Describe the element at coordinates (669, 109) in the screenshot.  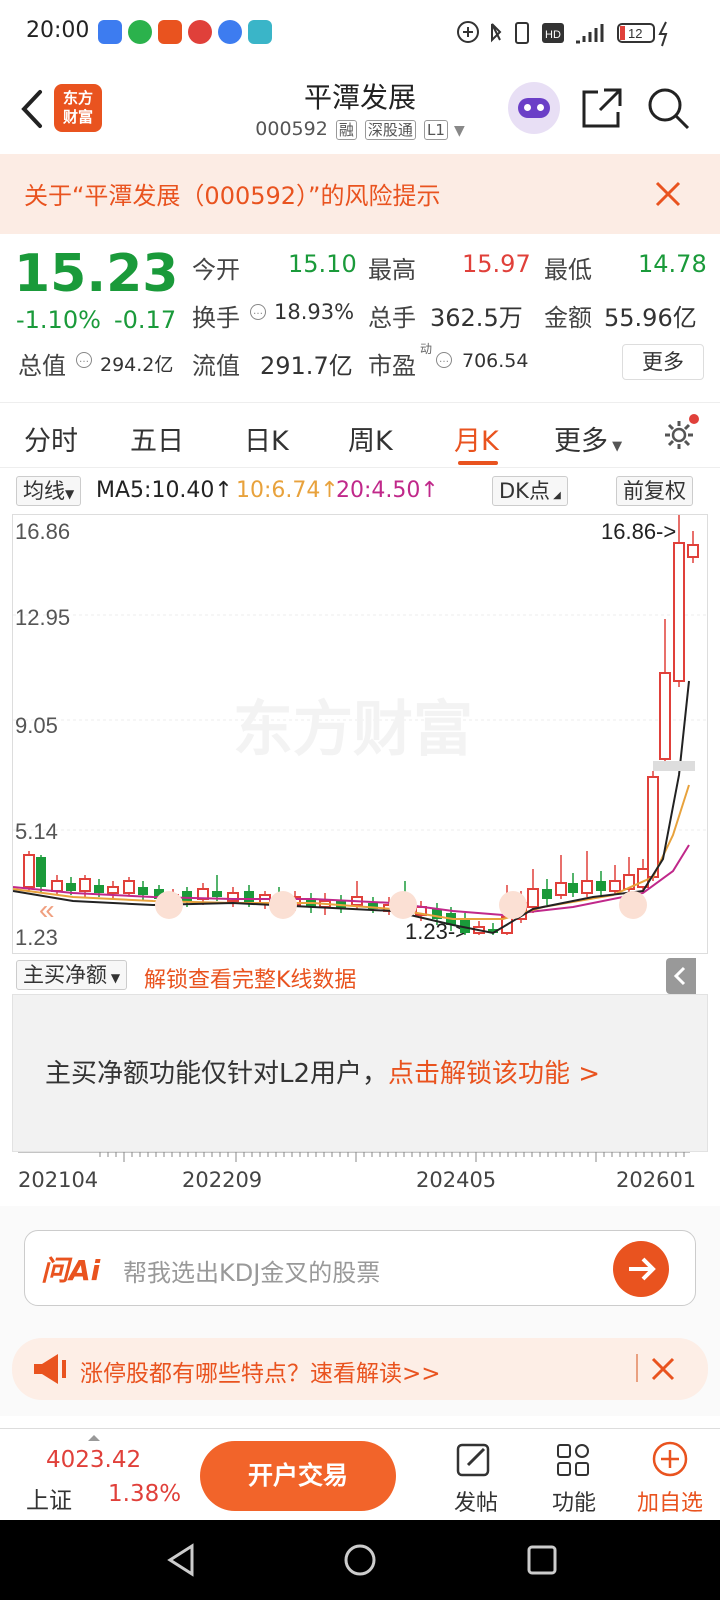
I see `search-icon` at that location.